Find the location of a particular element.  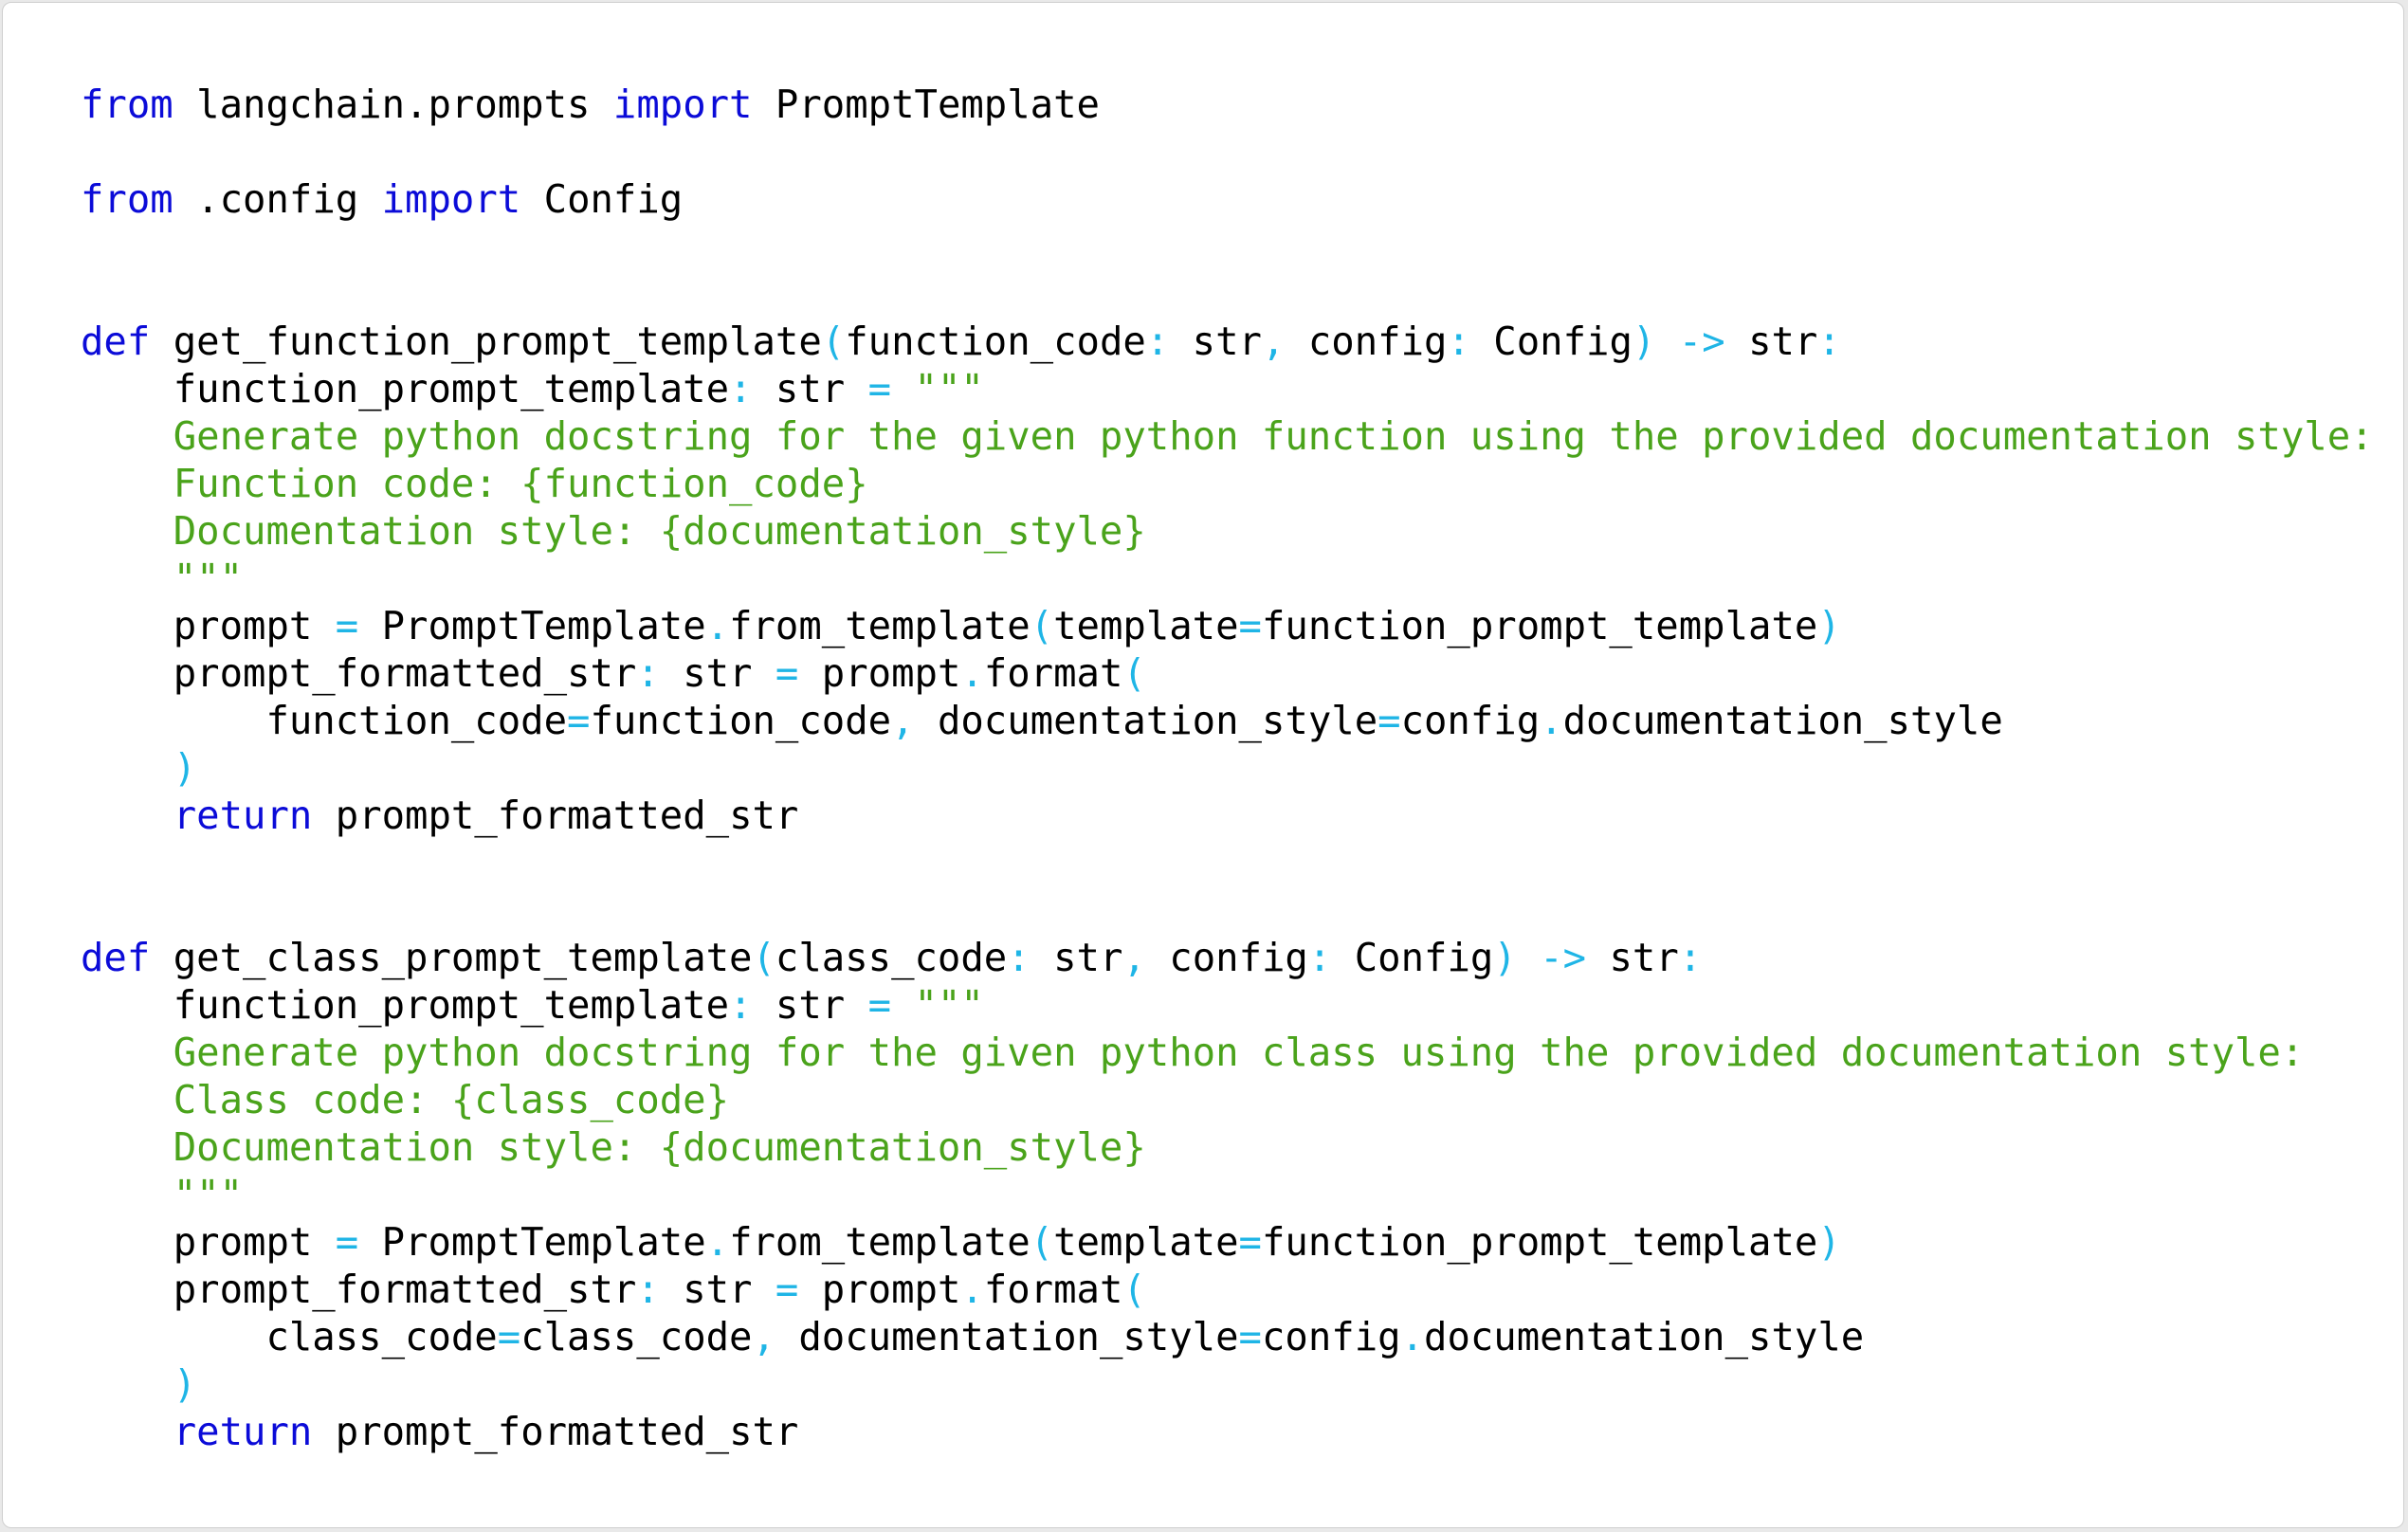

code-line: function_prompt_template: str = """ is located at coordinates (1227, 388).